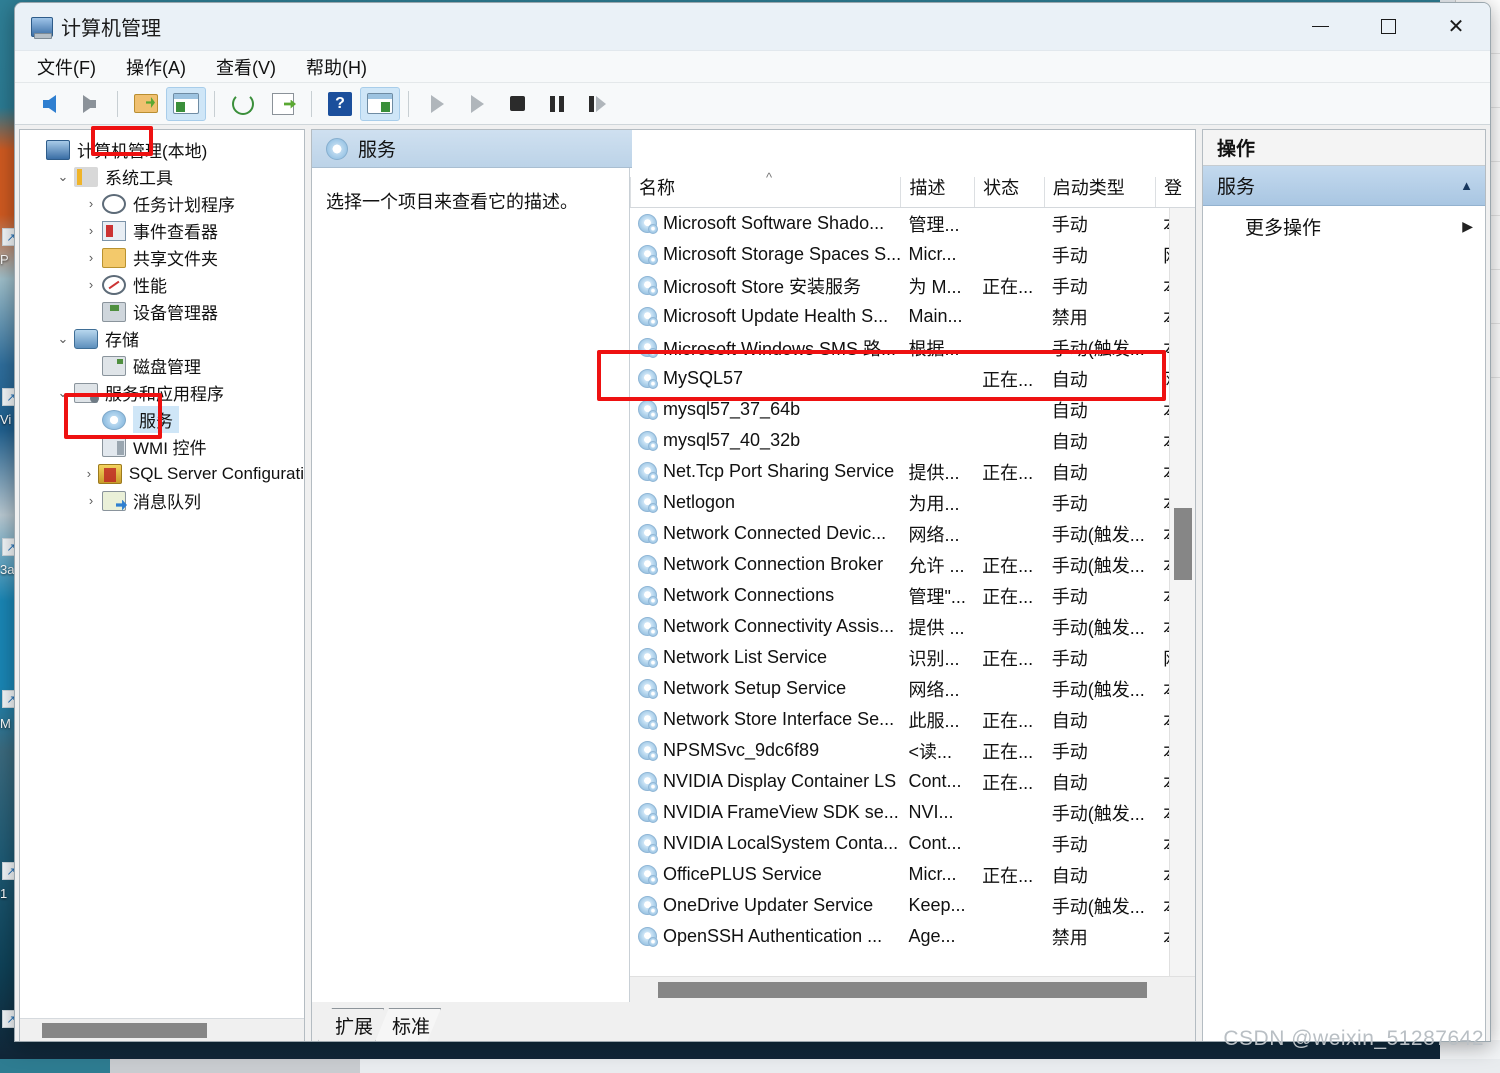  What do you see at coordinates (912, 378) in the screenshot?
I see `table-row: MySQL57正在...自动网` at bounding box center [912, 378].